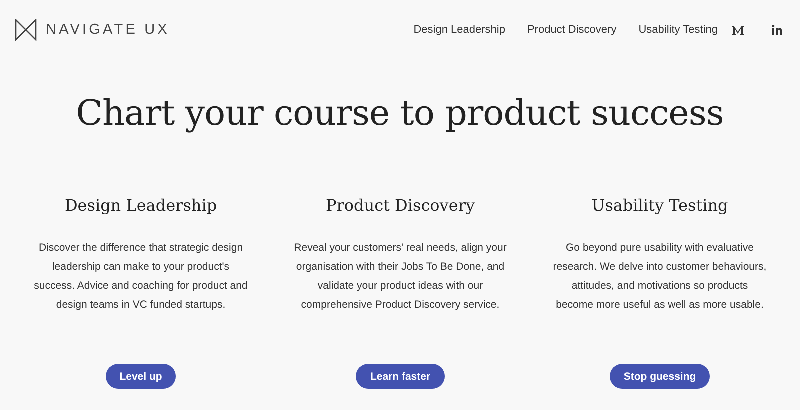 The width and height of the screenshot is (800, 410). What do you see at coordinates (400, 376) in the screenshot?
I see `service-button: Learn faster` at bounding box center [400, 376].